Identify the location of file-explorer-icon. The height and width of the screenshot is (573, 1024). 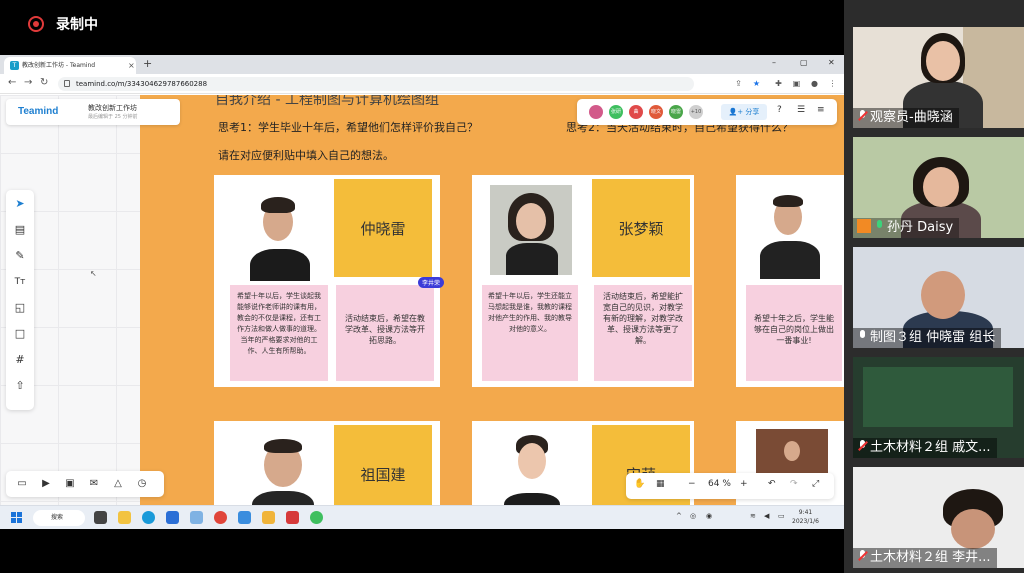
(124, 517).